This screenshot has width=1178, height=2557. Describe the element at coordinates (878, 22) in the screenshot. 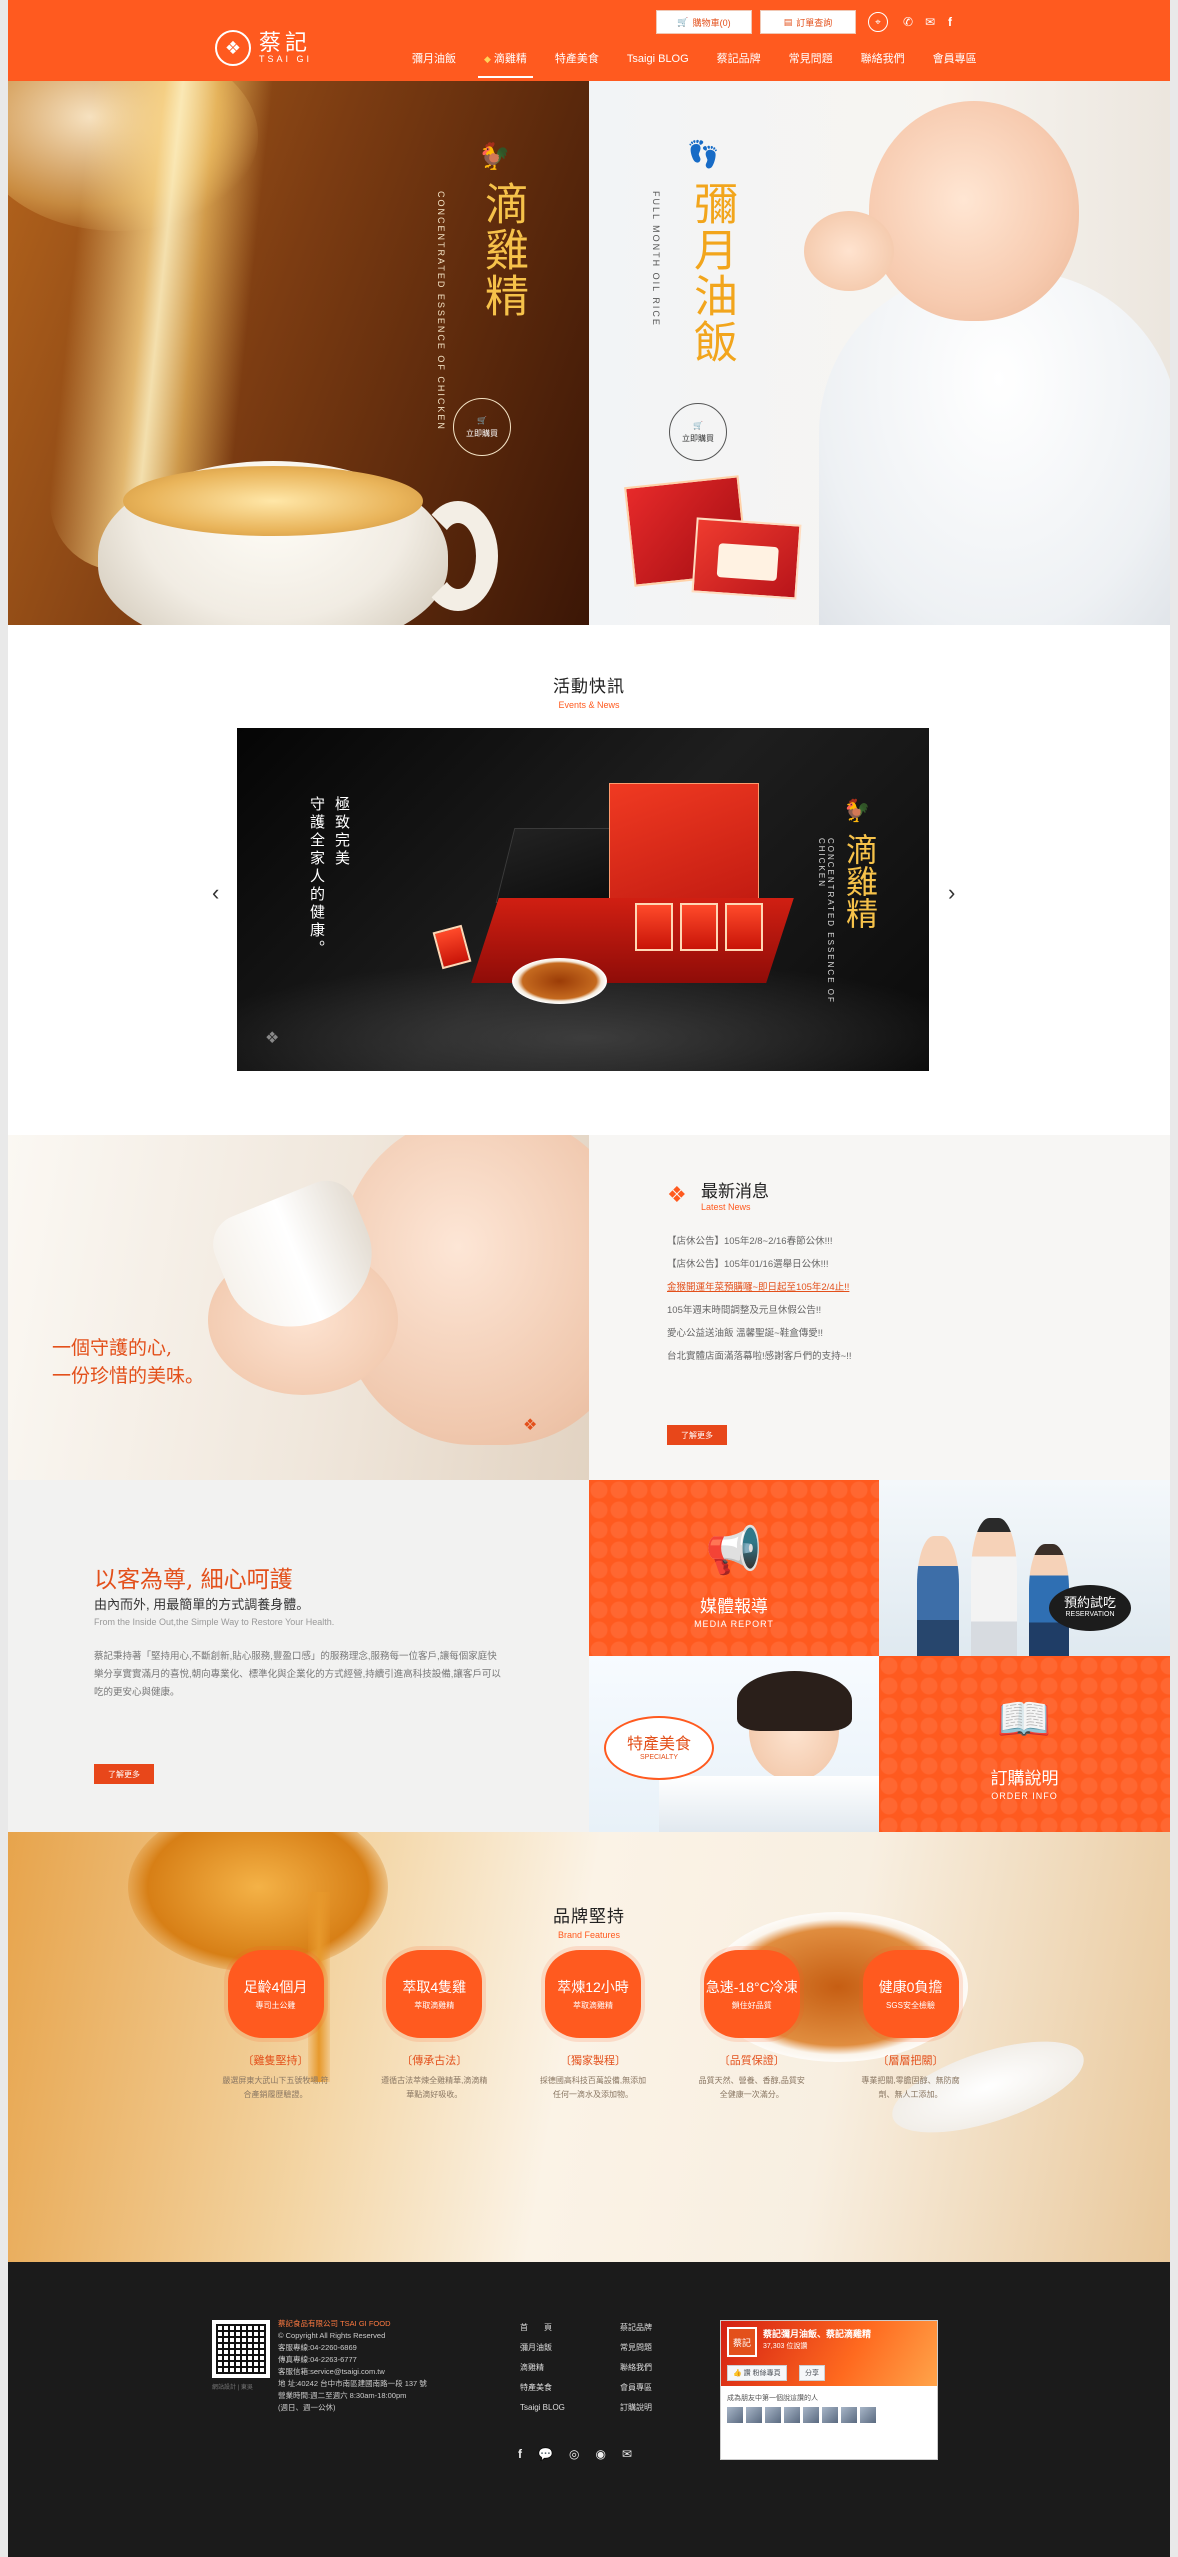

I see `map-pin-icon: ⌖` at that location.